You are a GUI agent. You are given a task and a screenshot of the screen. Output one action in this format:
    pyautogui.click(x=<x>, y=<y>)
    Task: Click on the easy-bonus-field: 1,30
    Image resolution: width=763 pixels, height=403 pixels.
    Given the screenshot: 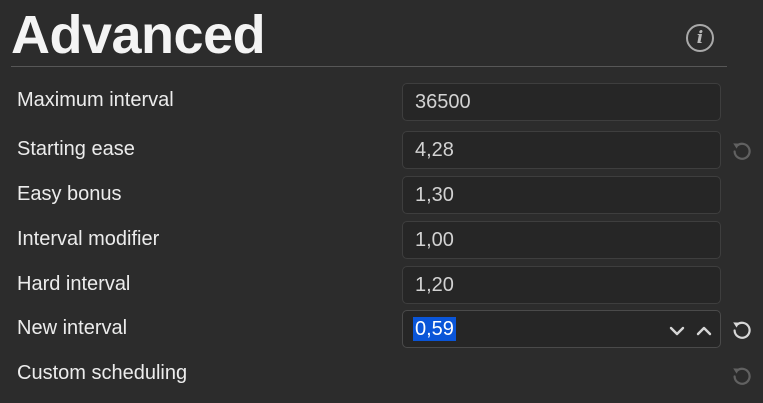 What is the action you would take?
    pyautogui.click(x=561, y=195)
    